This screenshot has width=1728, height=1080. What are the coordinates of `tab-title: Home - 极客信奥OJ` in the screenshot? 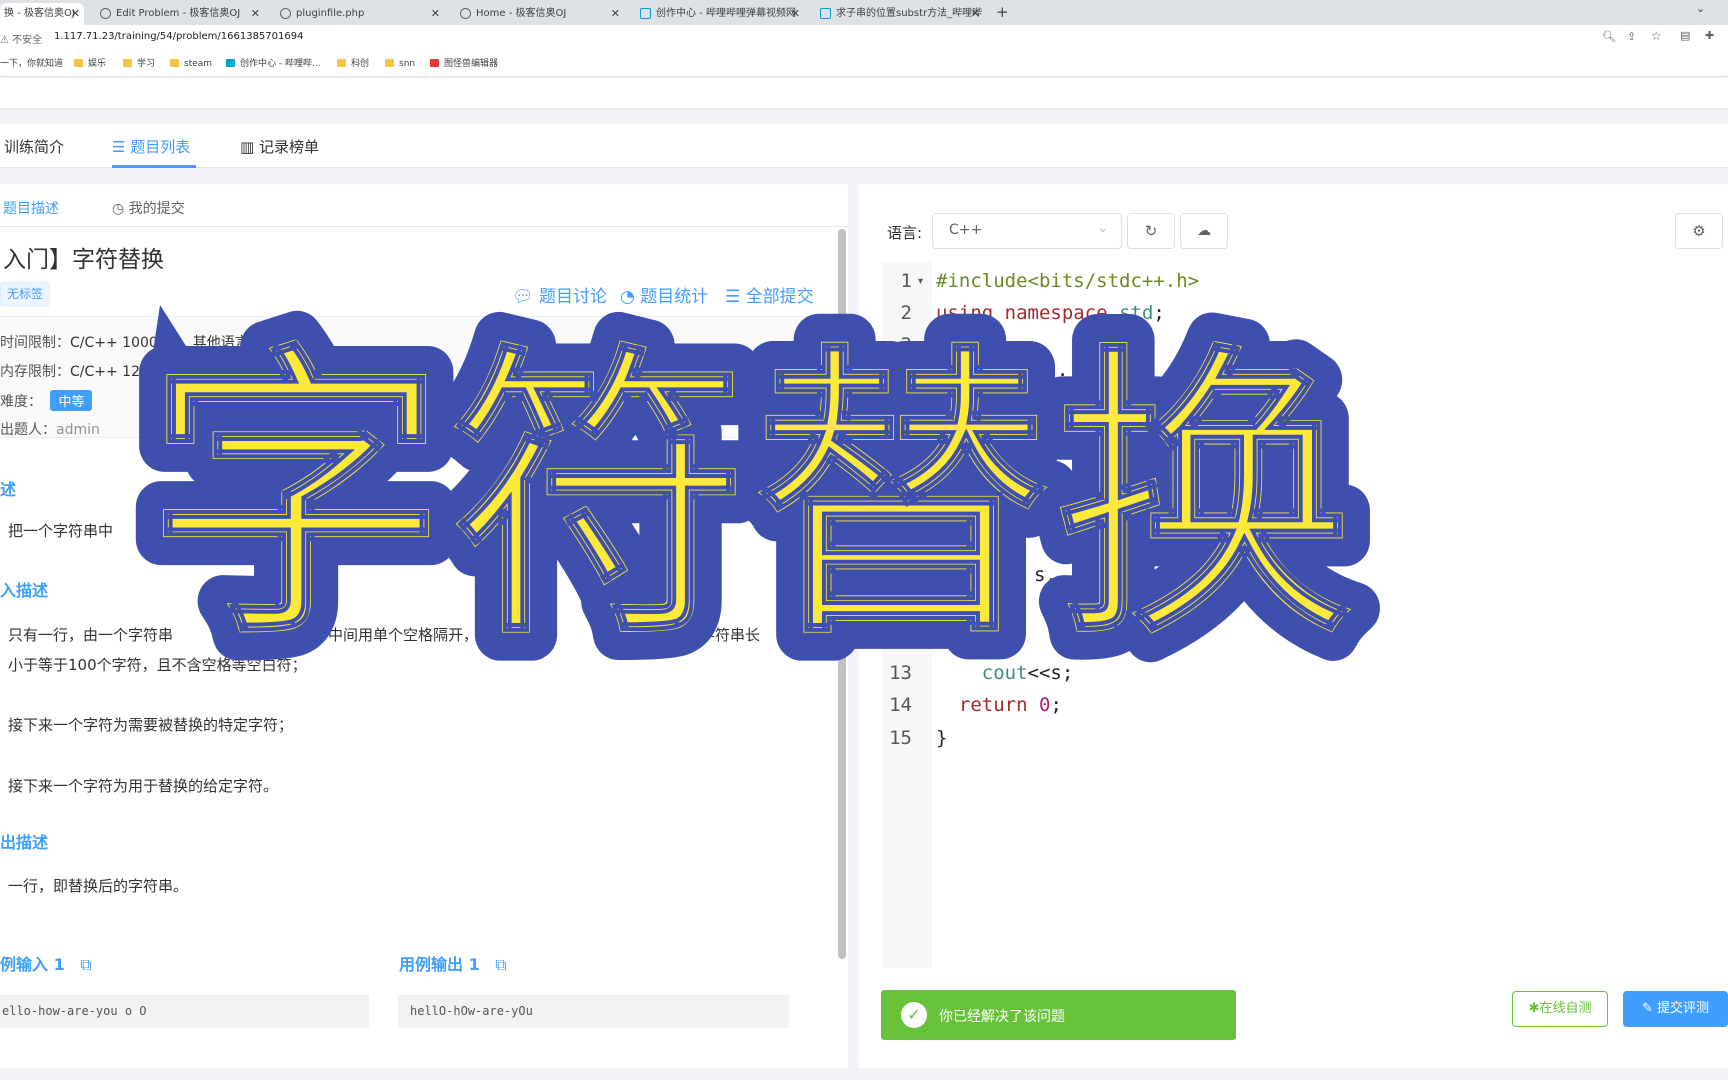 It's located at (521, 13).